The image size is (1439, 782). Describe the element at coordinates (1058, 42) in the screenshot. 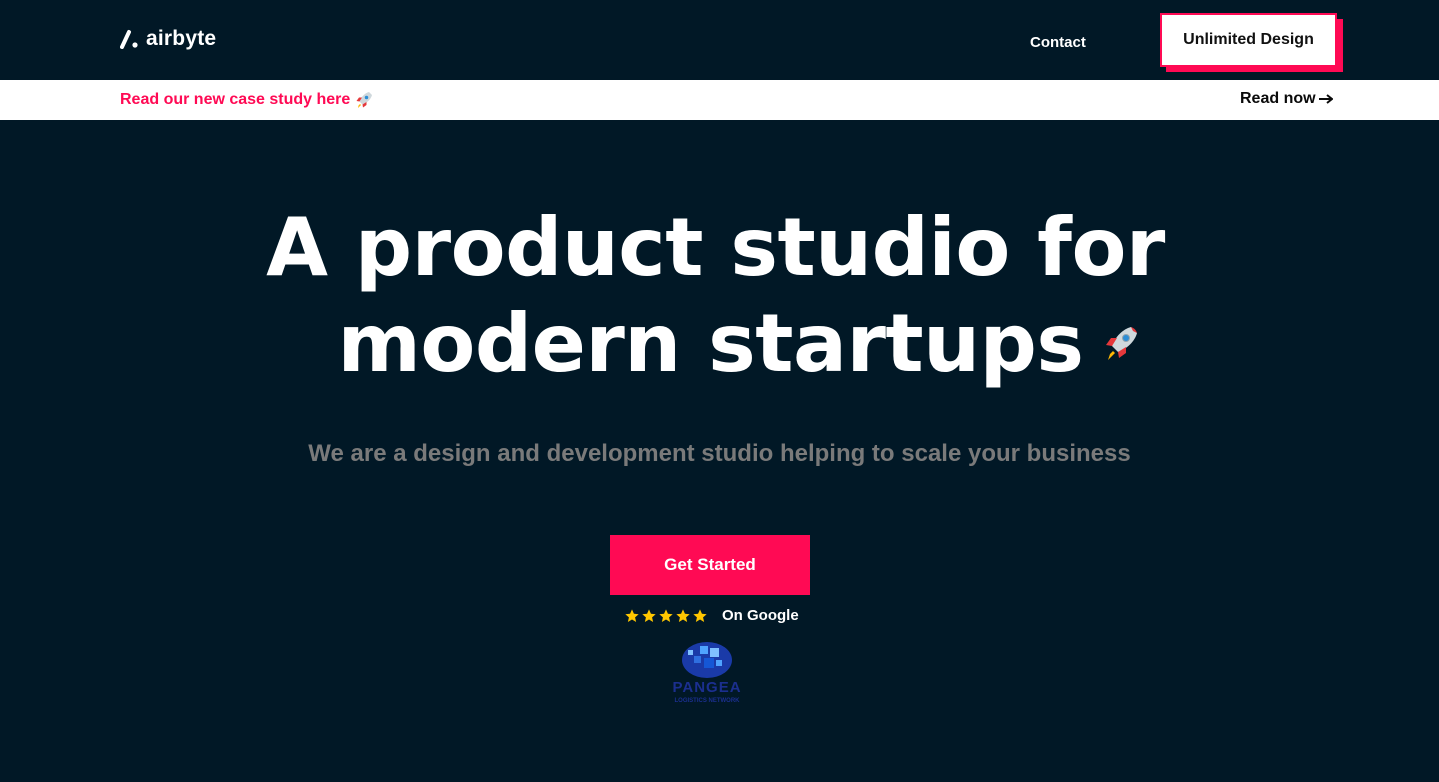

I see `nav-contact-link: Contact` at that location.